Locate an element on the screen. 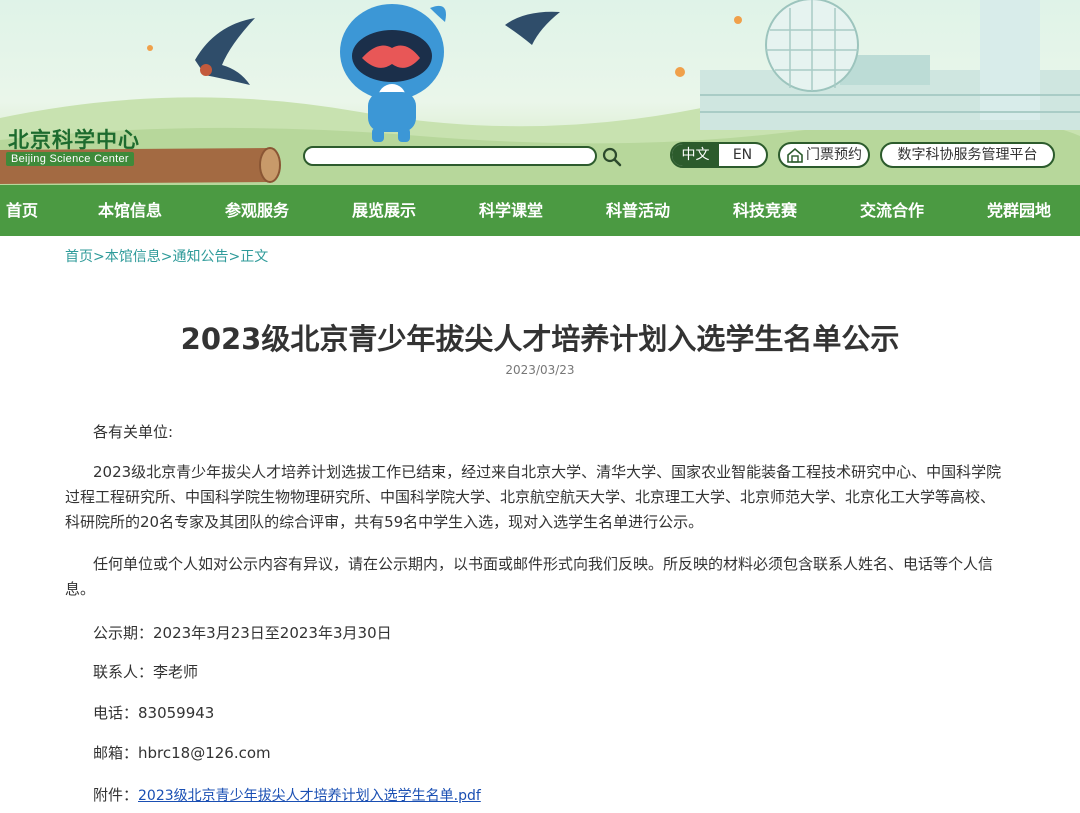 The width and height of the screenshot is (1080, 813). article-contact: 联系人：李老师 is located at coordinates (146, 672).